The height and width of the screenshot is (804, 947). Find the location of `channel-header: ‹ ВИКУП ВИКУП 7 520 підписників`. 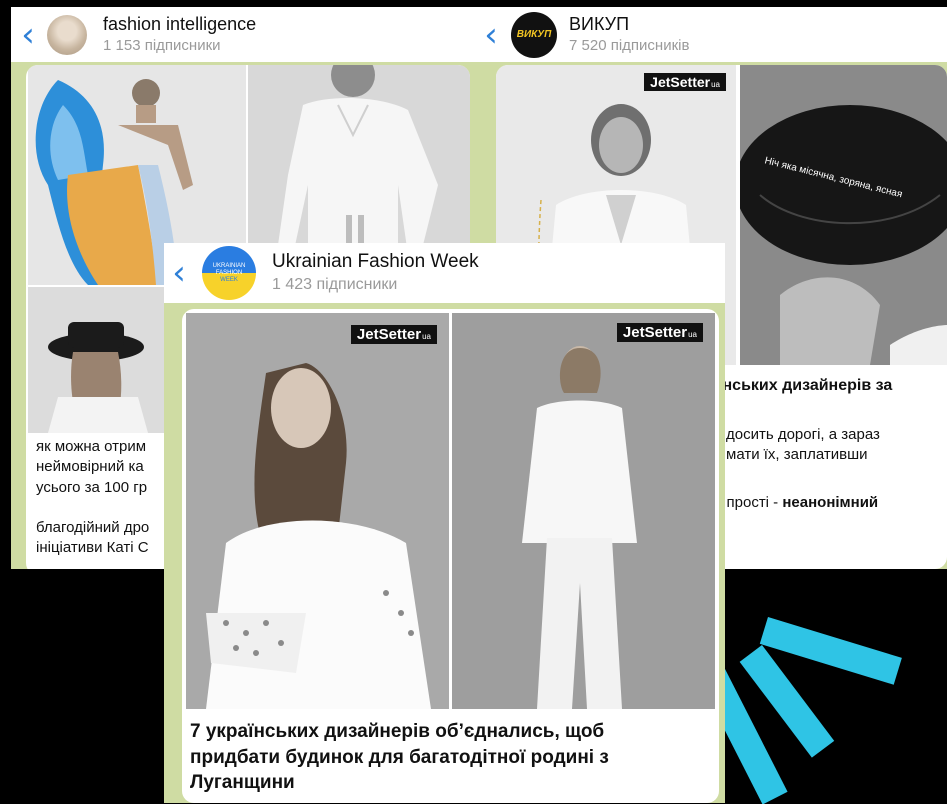

channel-header: ‹ ВИКУП ВИКУП 7 520 підписників is located at coordinates (714, 34).